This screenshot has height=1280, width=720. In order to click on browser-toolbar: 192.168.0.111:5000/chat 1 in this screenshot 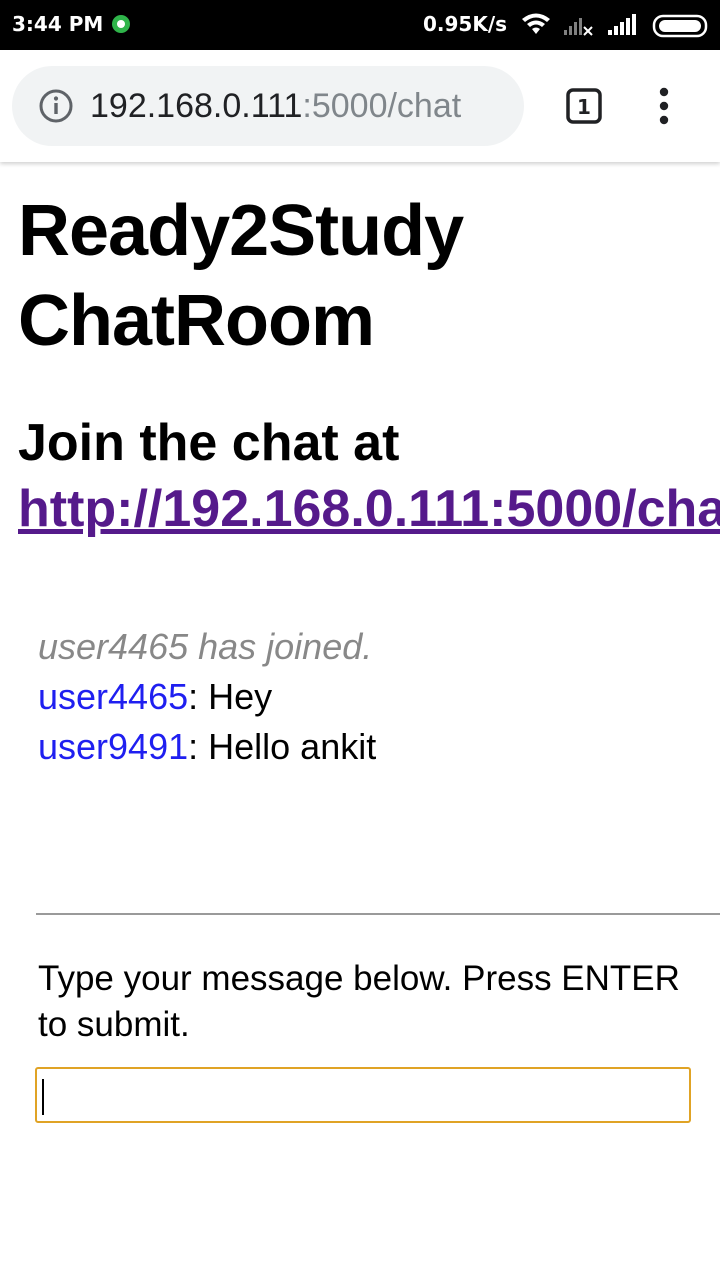, I will do `click(360, 106)`.